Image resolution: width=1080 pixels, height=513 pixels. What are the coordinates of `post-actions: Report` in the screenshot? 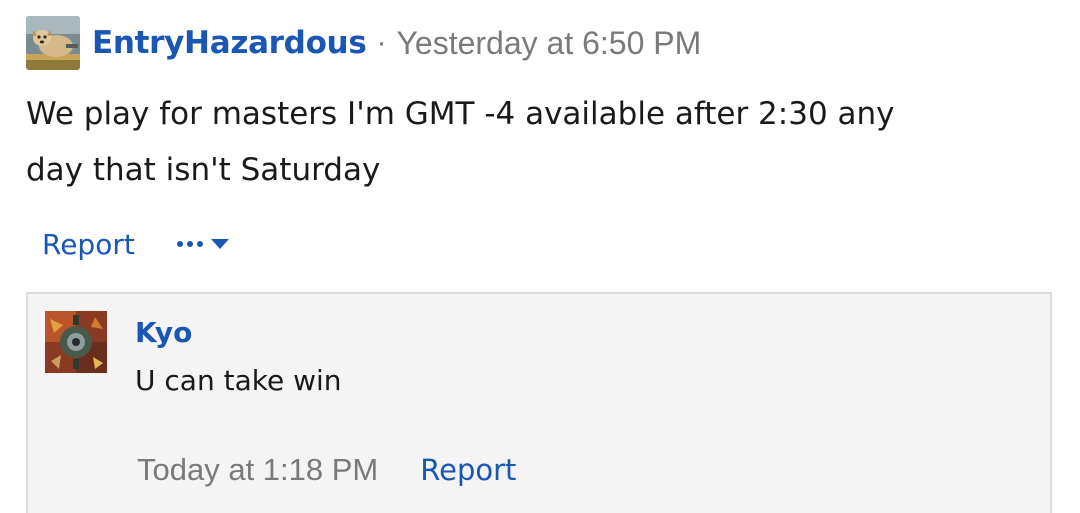 It's located at (135, 244).